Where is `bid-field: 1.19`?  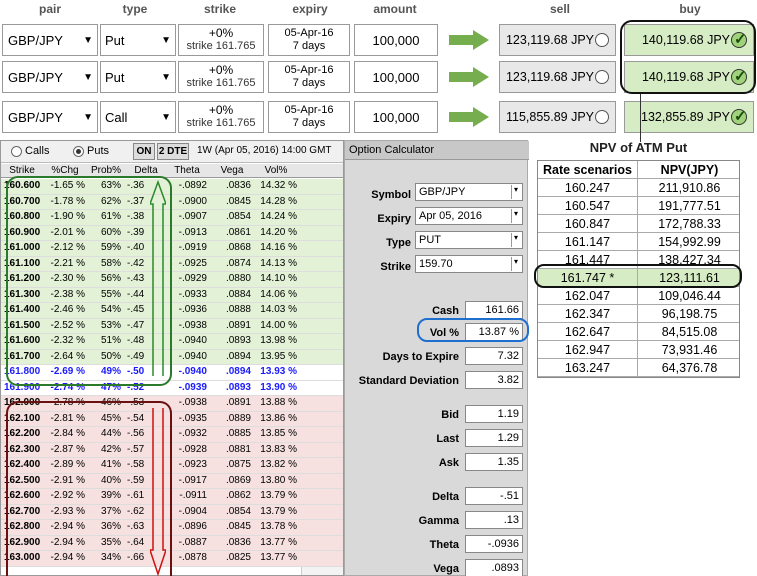 bid-field: 1.19 is located at coordinates (494, 414).